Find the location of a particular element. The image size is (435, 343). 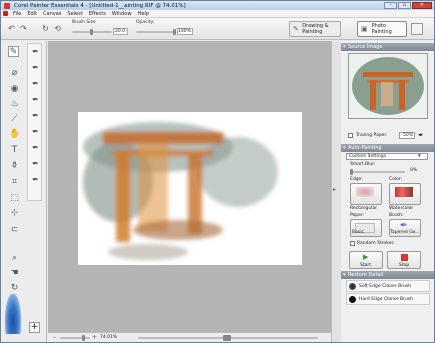

hard-edge-cloner-option: Hard Edge Cloner Brush is located at coordinates (388, 299).